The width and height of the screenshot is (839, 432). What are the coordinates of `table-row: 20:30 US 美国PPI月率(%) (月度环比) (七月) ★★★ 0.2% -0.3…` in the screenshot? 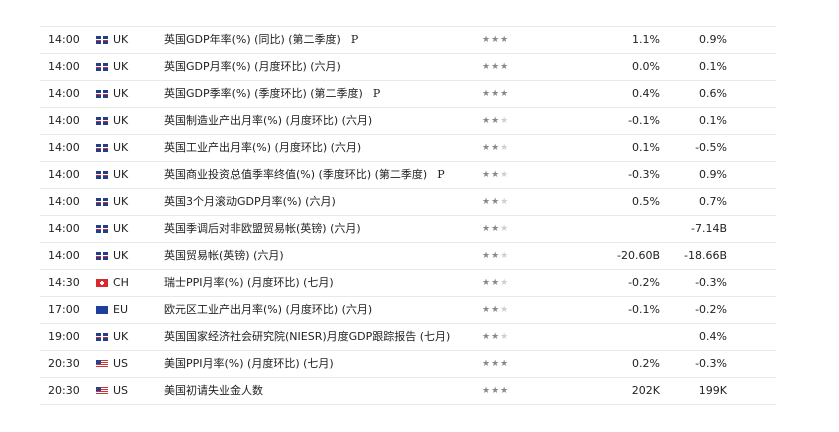 It's located at (408, 363).